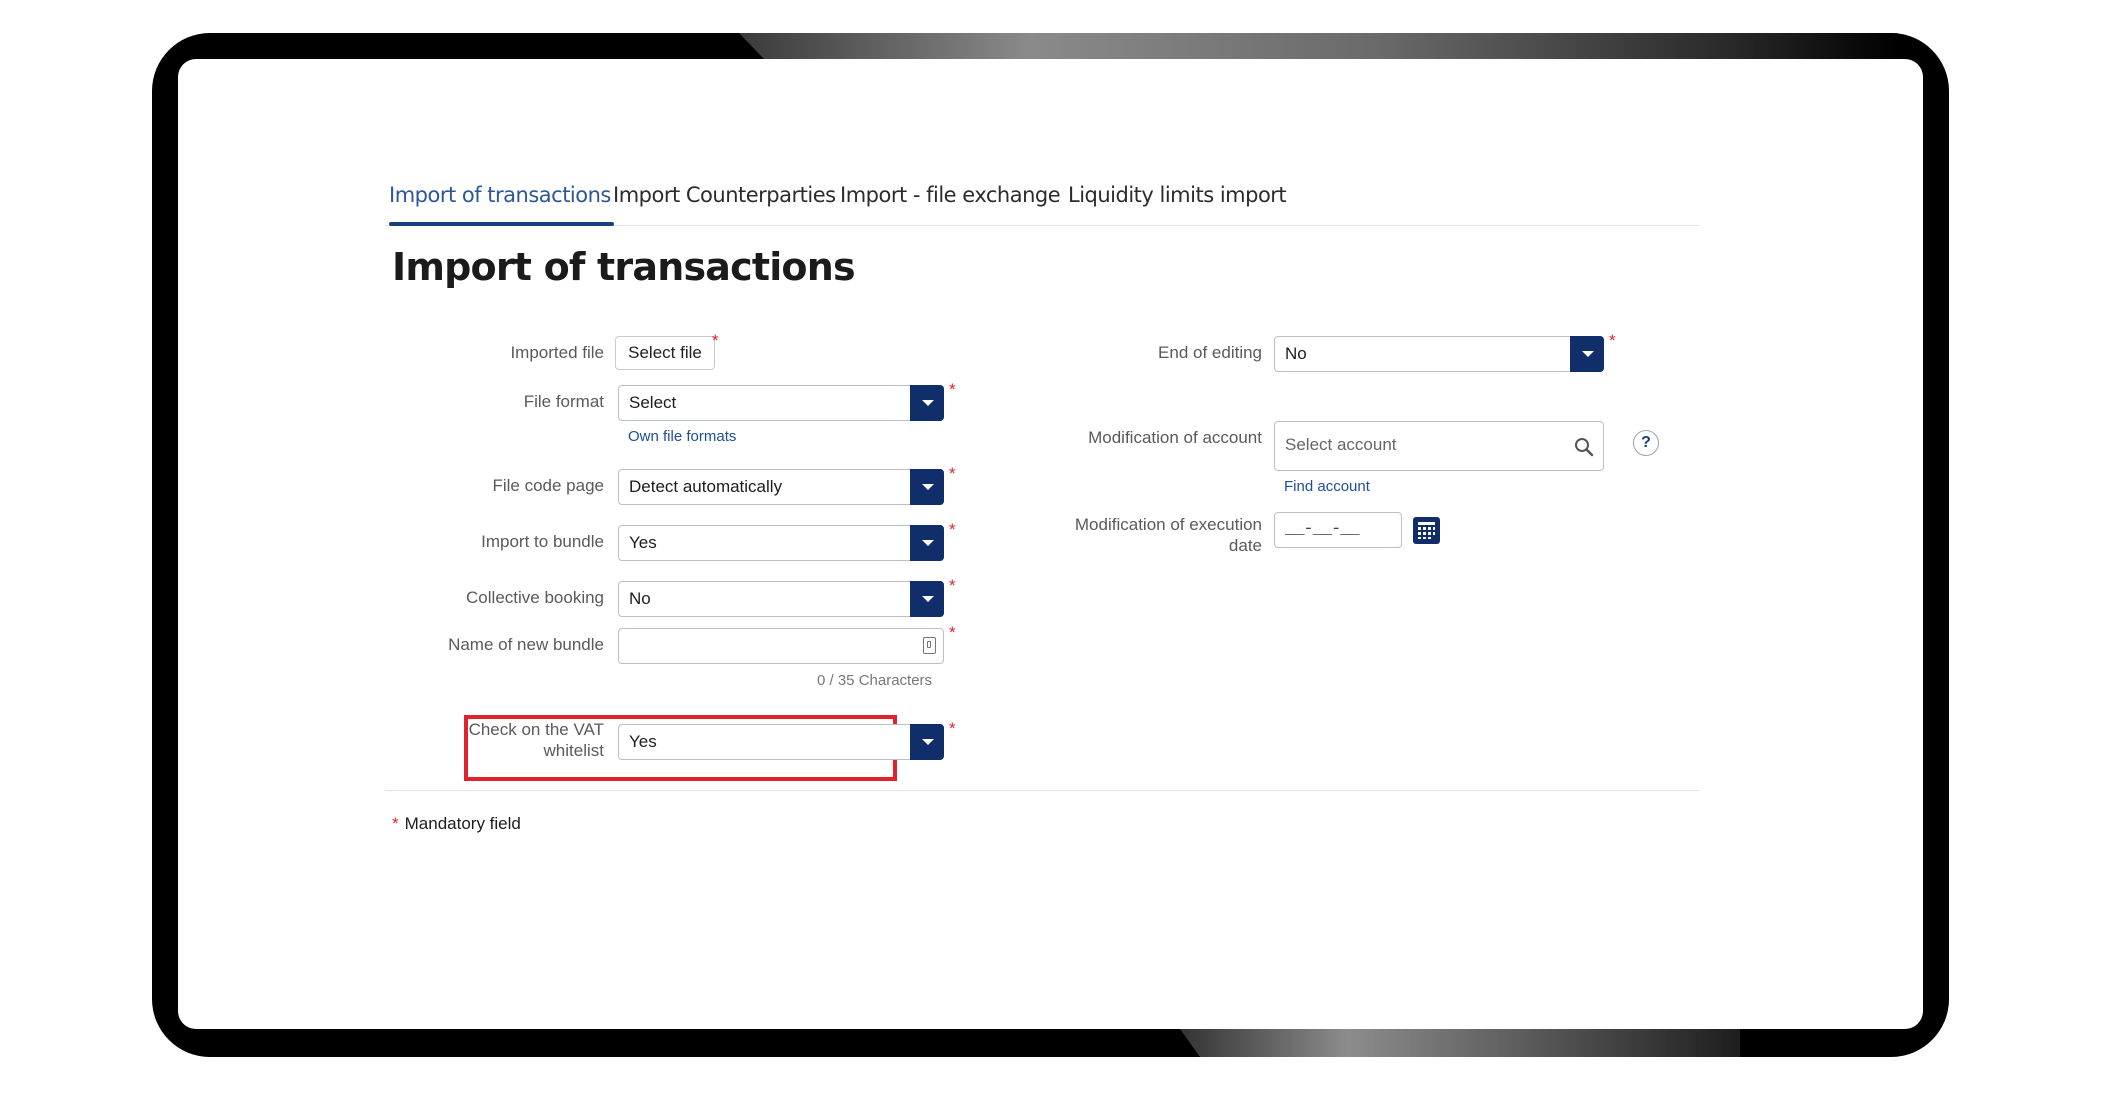 The width and height of the screenshot is (2103, 1097). Describe the element at coordinates (1319, 46) in the screenshot. I see `frame-highlight-top` at that location.